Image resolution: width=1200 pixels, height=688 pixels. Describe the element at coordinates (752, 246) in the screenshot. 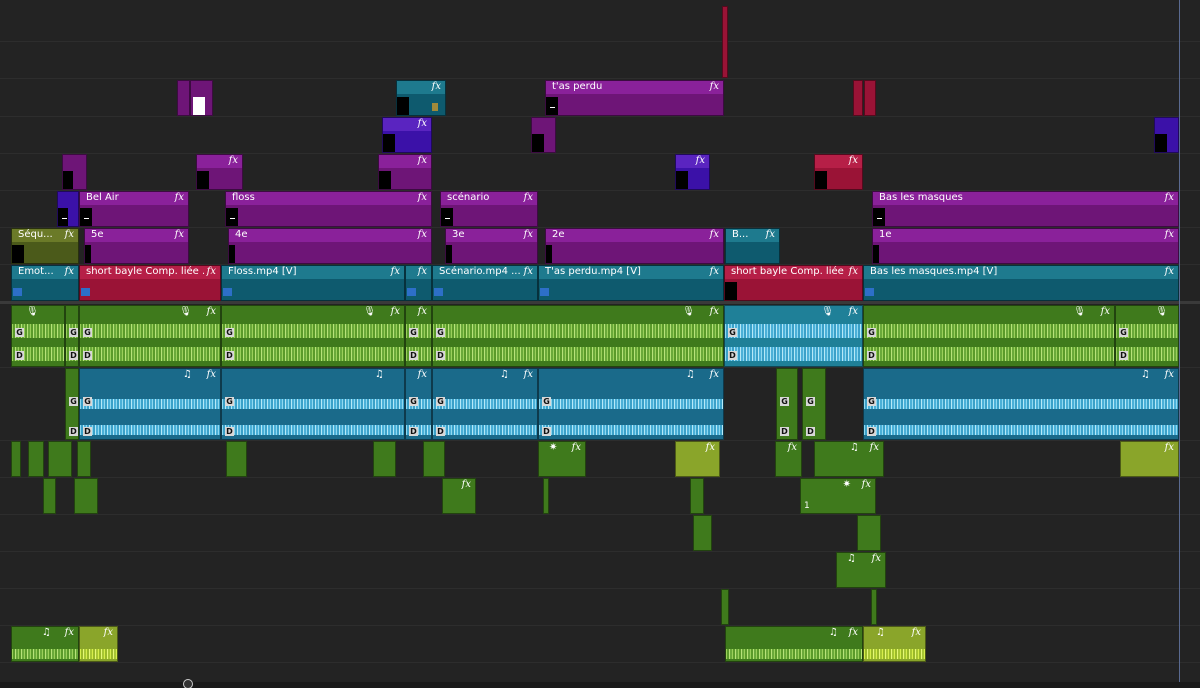

I see `video-clip: B... fx` at that location.